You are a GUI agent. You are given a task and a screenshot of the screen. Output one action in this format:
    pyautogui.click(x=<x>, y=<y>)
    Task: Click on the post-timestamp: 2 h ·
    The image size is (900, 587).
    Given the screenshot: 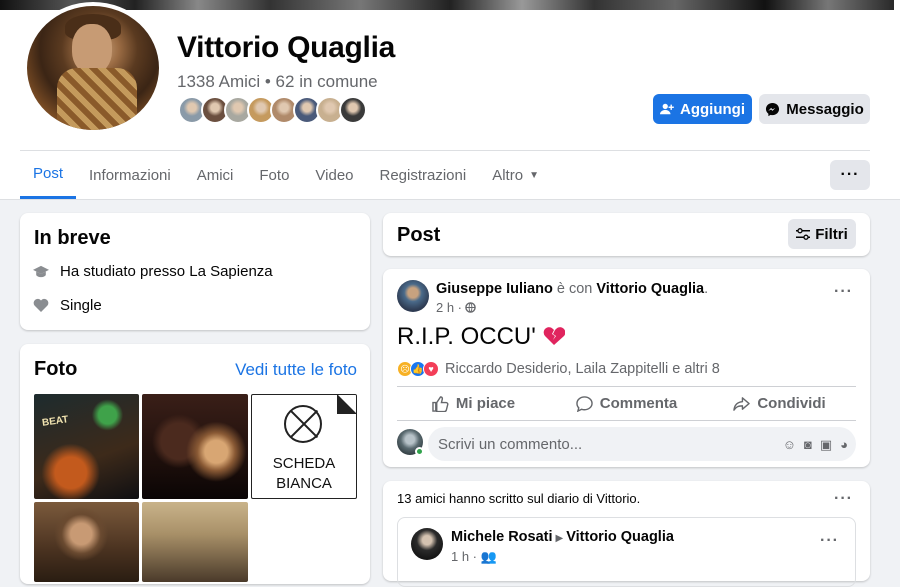 What is the action you would take?
    pyautogui.click(x=456, y=307)
    